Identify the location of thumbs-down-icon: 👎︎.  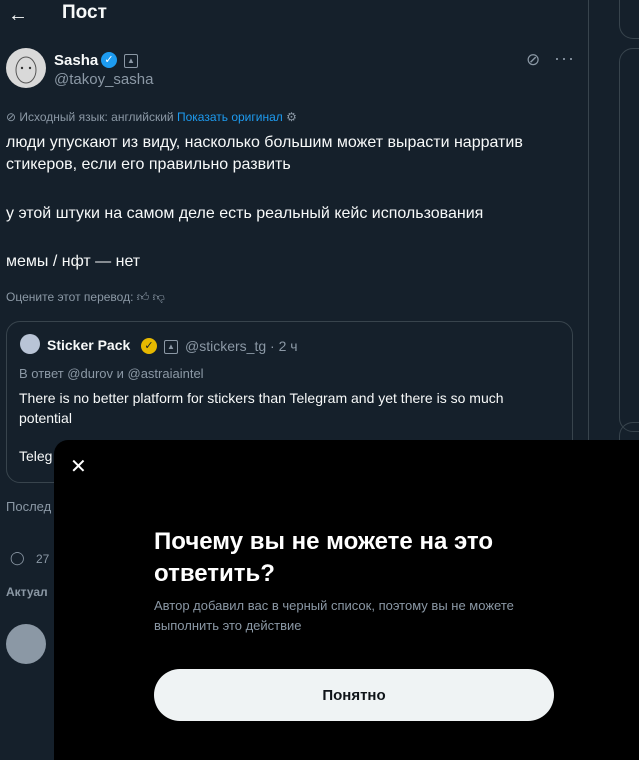
(159, 297).